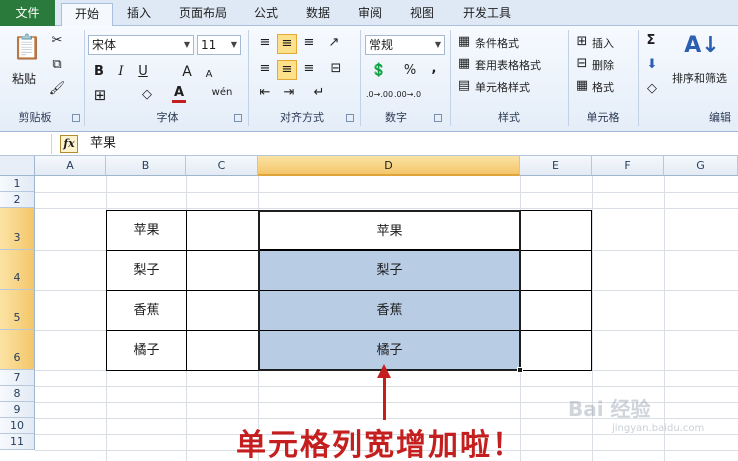 The height and width of the screenshot is (461, 738). I want to click on fill-icon: ⬇, so click(652, 65).